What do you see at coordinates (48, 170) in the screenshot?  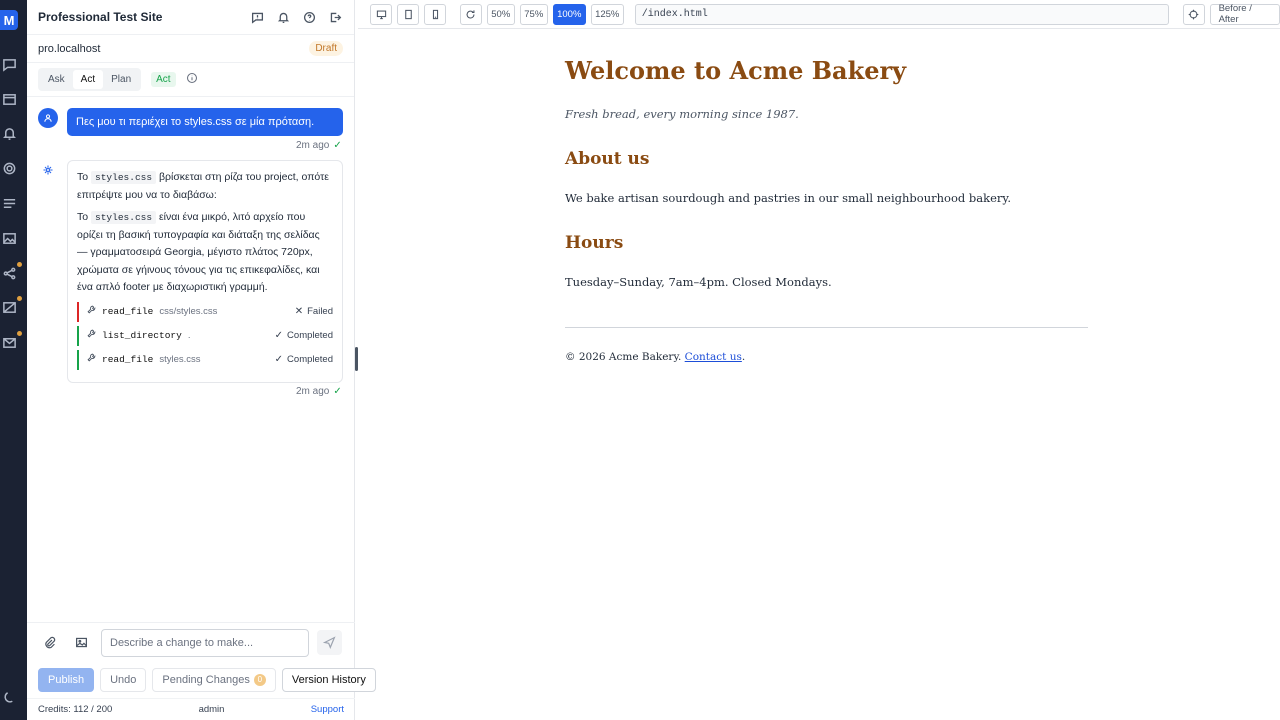 I see `assistant-avatar` at bounding box center [48, 170].